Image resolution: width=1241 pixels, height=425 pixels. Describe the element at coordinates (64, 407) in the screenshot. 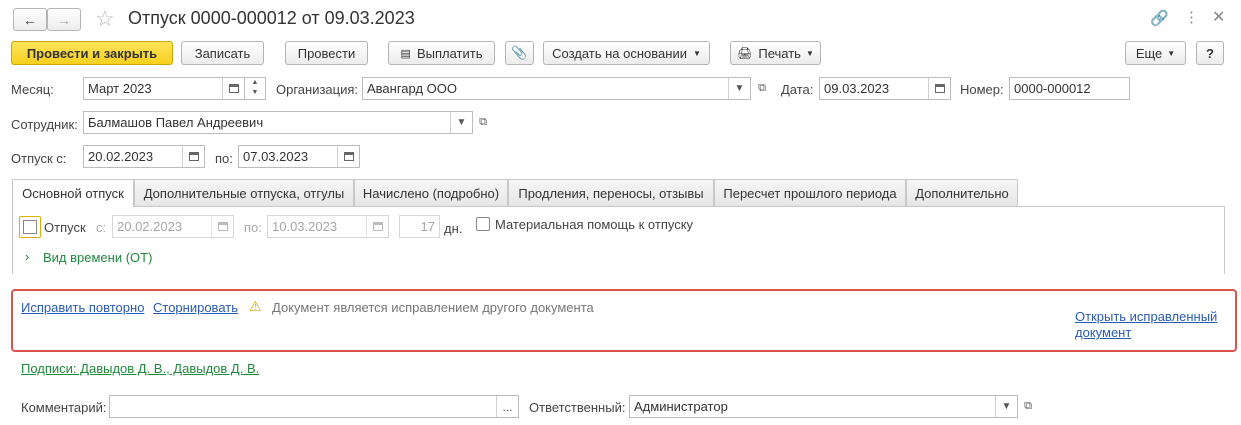

I see `comment-label: Комментарий:` at that location.